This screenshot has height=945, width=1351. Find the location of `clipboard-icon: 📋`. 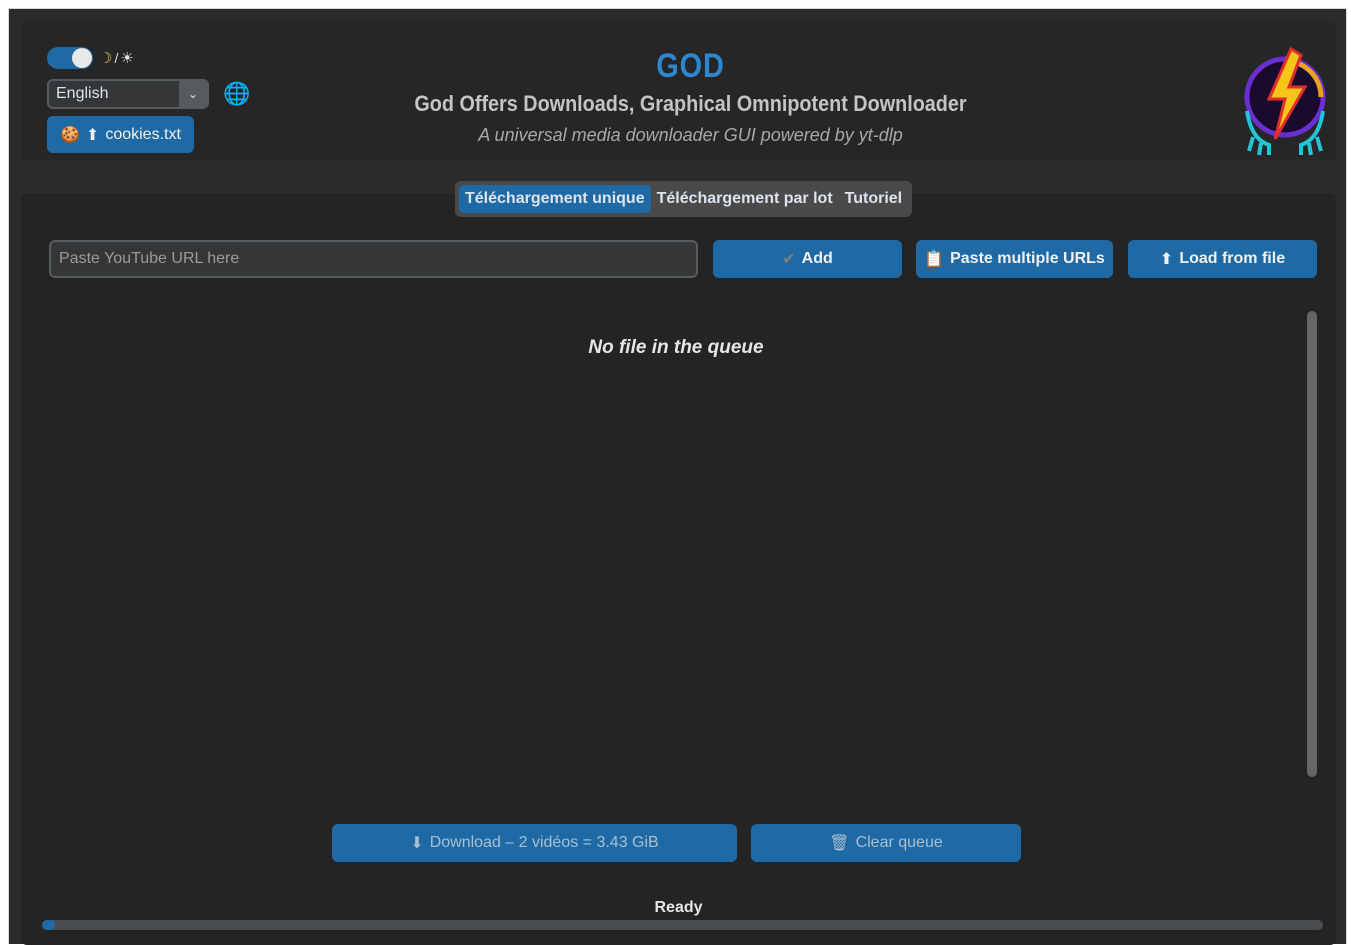

clipboard-icon: 📋 is located at coordinates (934, 259).